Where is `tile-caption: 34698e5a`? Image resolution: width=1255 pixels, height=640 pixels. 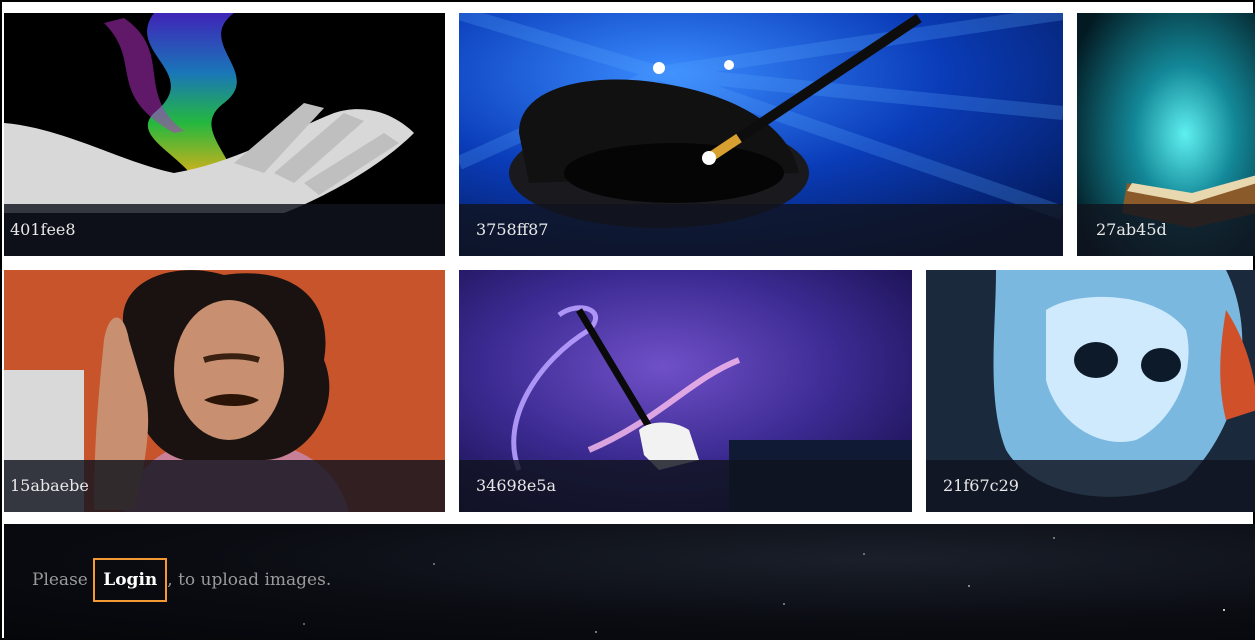
tile-caption: 34698e5a is located at coordinates (685, 486).